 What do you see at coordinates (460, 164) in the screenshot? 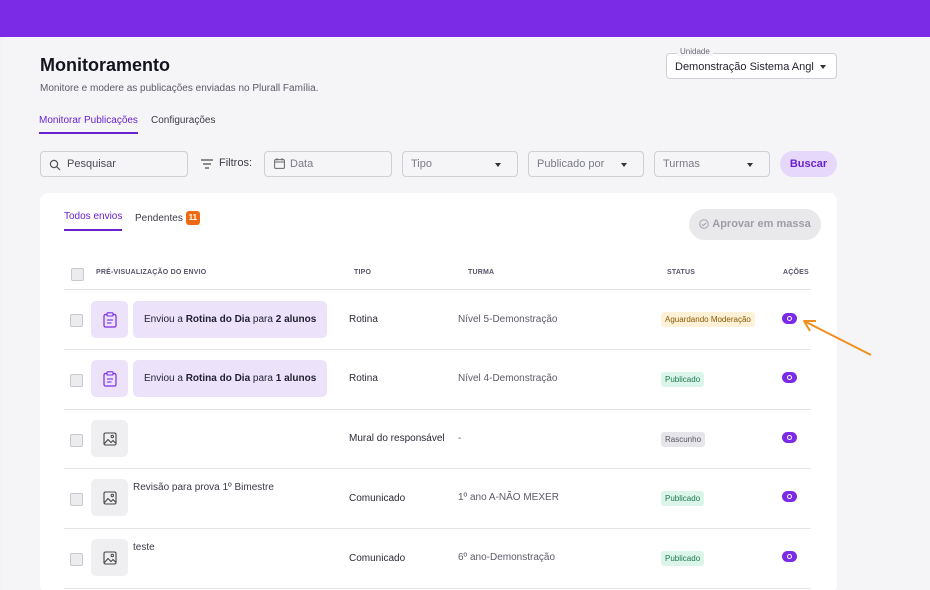
I see `type-filter: Tipo` at bounding box center [460, 164].